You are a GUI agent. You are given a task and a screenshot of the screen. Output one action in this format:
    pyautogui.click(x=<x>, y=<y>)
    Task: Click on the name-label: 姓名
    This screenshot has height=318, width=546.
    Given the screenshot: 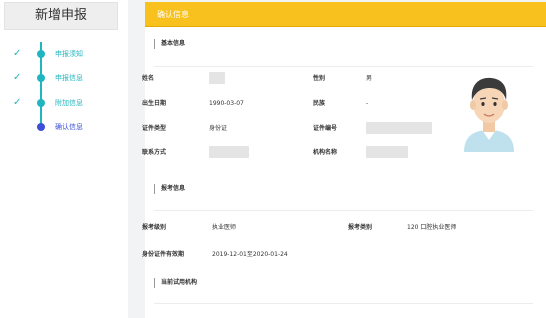 What is the action you would take?
    pyautogui.click(x=148, y=78)
    